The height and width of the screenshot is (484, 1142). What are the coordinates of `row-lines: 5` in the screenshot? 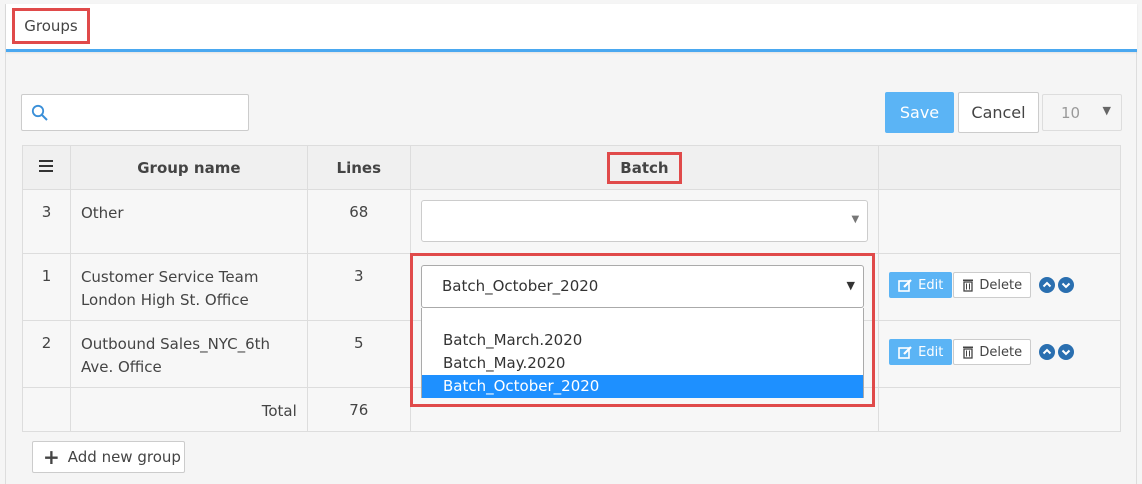 It's located at (358, 354).